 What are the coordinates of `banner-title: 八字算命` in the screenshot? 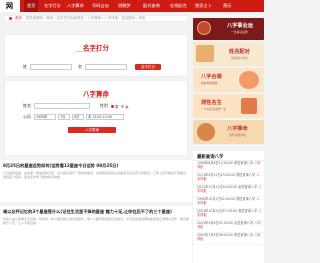 It's located at (237, 129).